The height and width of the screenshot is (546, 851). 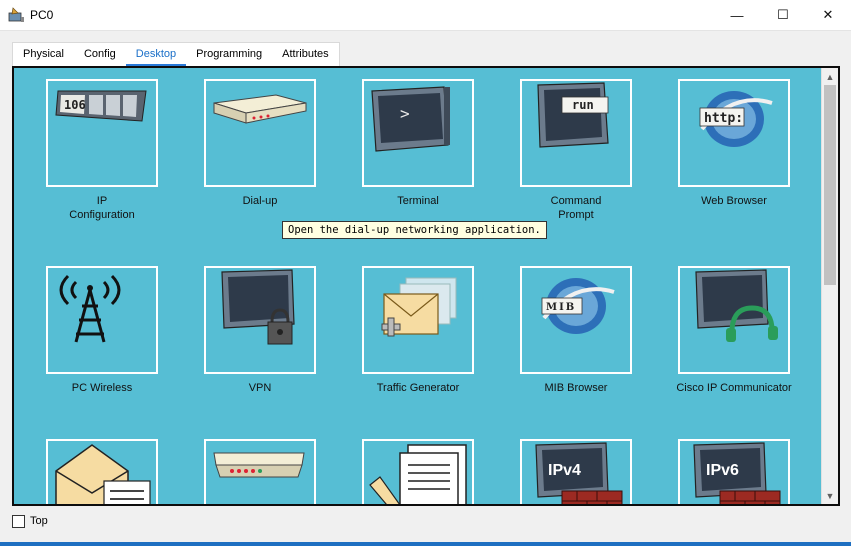 What do you see at coordinates (734, 388) in the screenshot?
I see `label-cisco-ip-communicator: Cisco IP Communicator` at bounding box center [734, 388].